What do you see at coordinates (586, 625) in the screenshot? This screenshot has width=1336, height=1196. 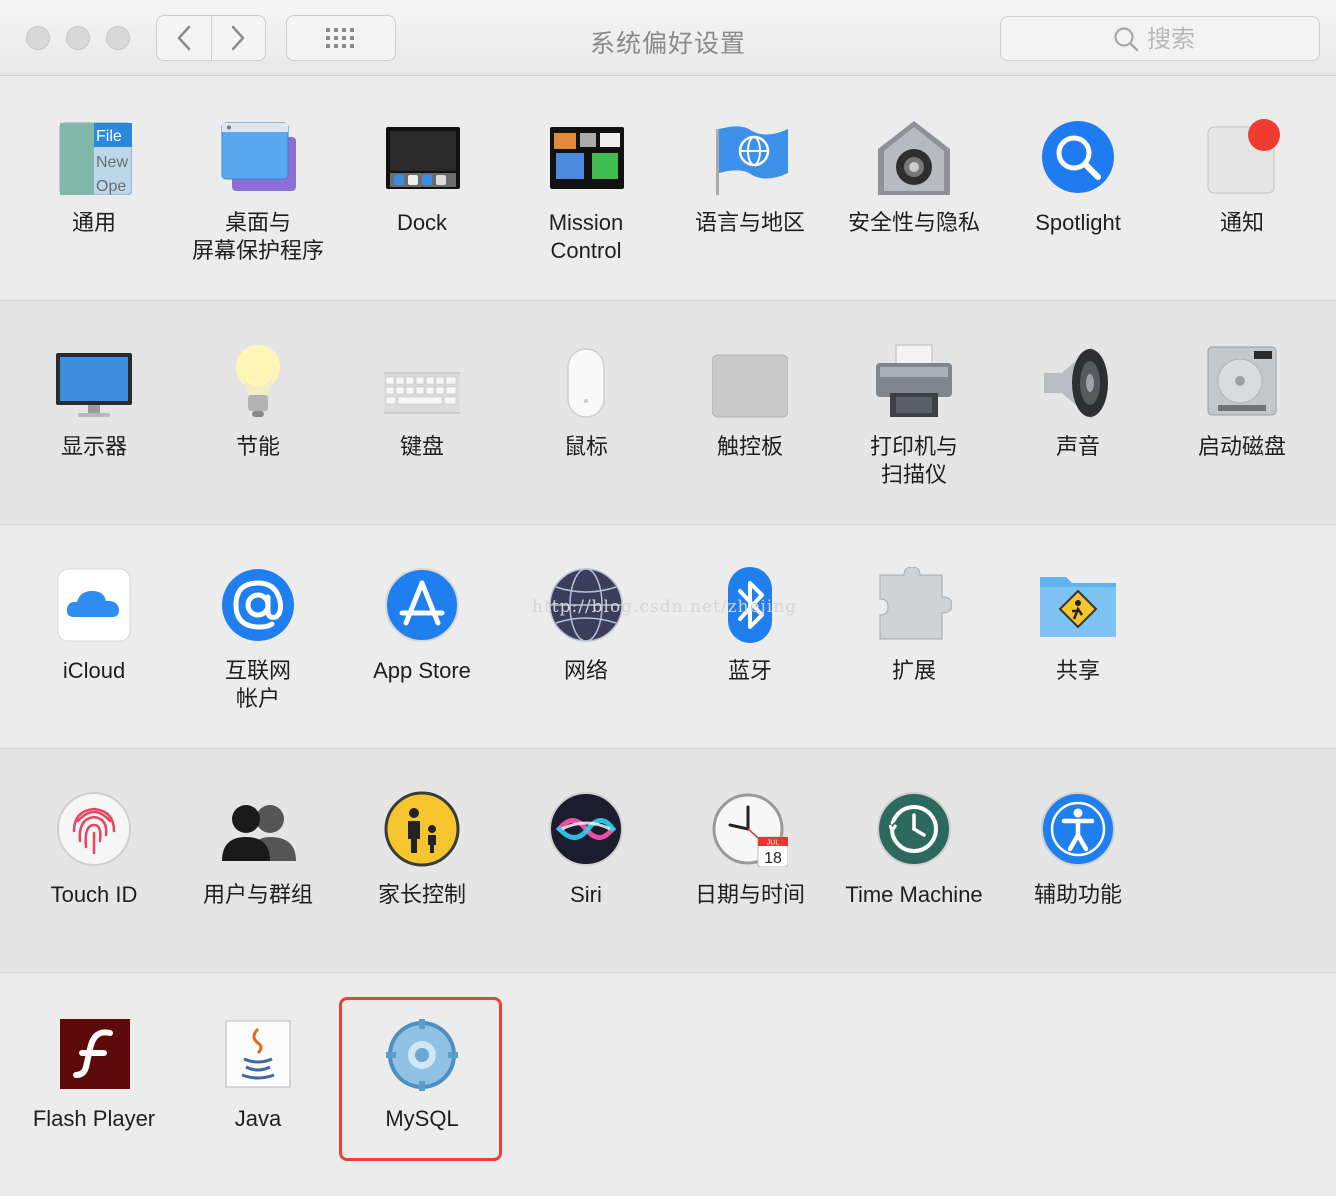 I see `pane-network: 网络` at bounding box center [586, 625].